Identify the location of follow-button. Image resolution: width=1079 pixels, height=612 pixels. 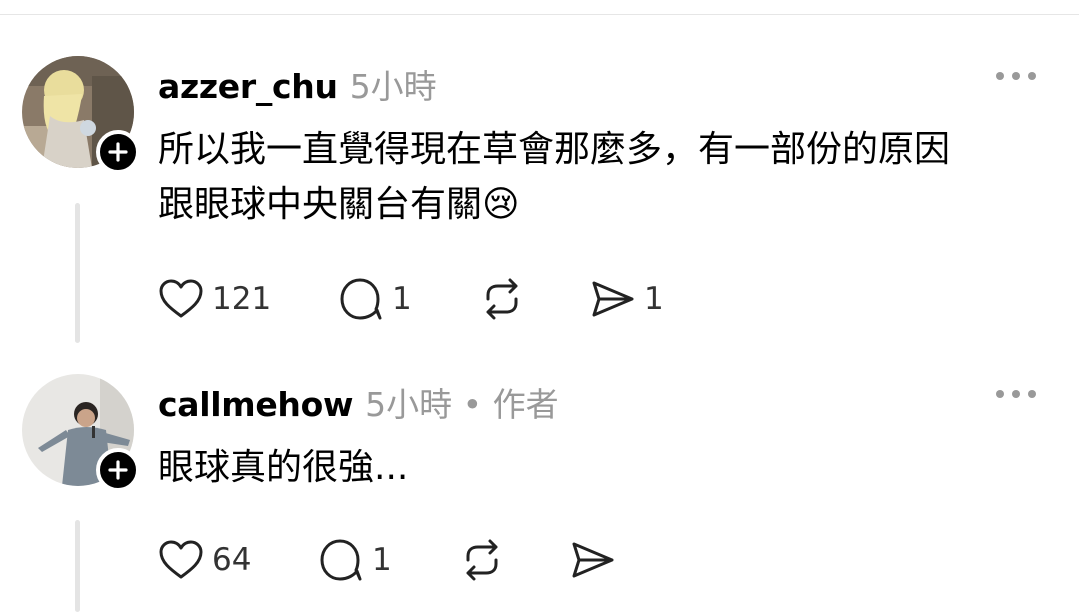
(118, 470).